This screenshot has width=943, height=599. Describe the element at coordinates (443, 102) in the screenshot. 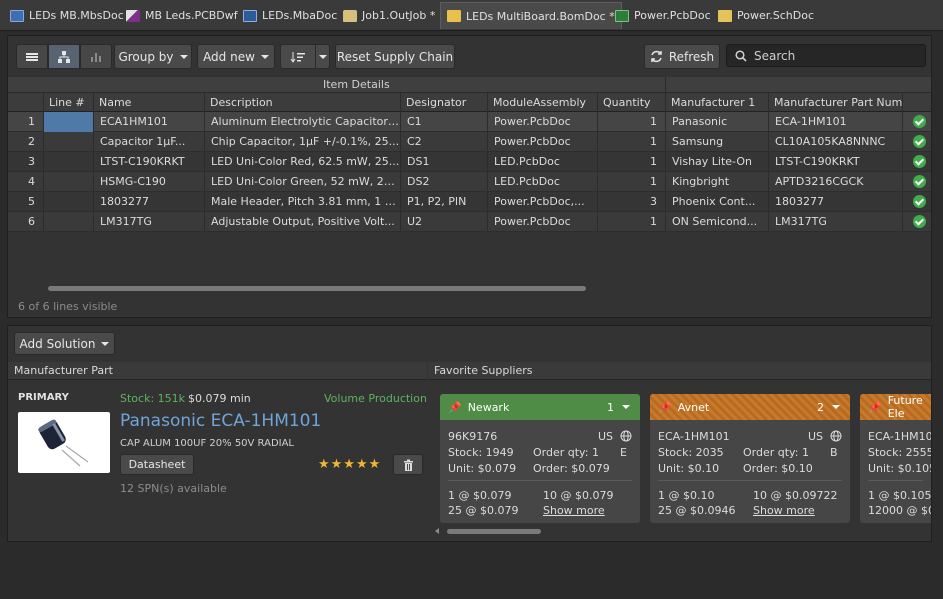

I see `col-header-designator: Designator` at that location.